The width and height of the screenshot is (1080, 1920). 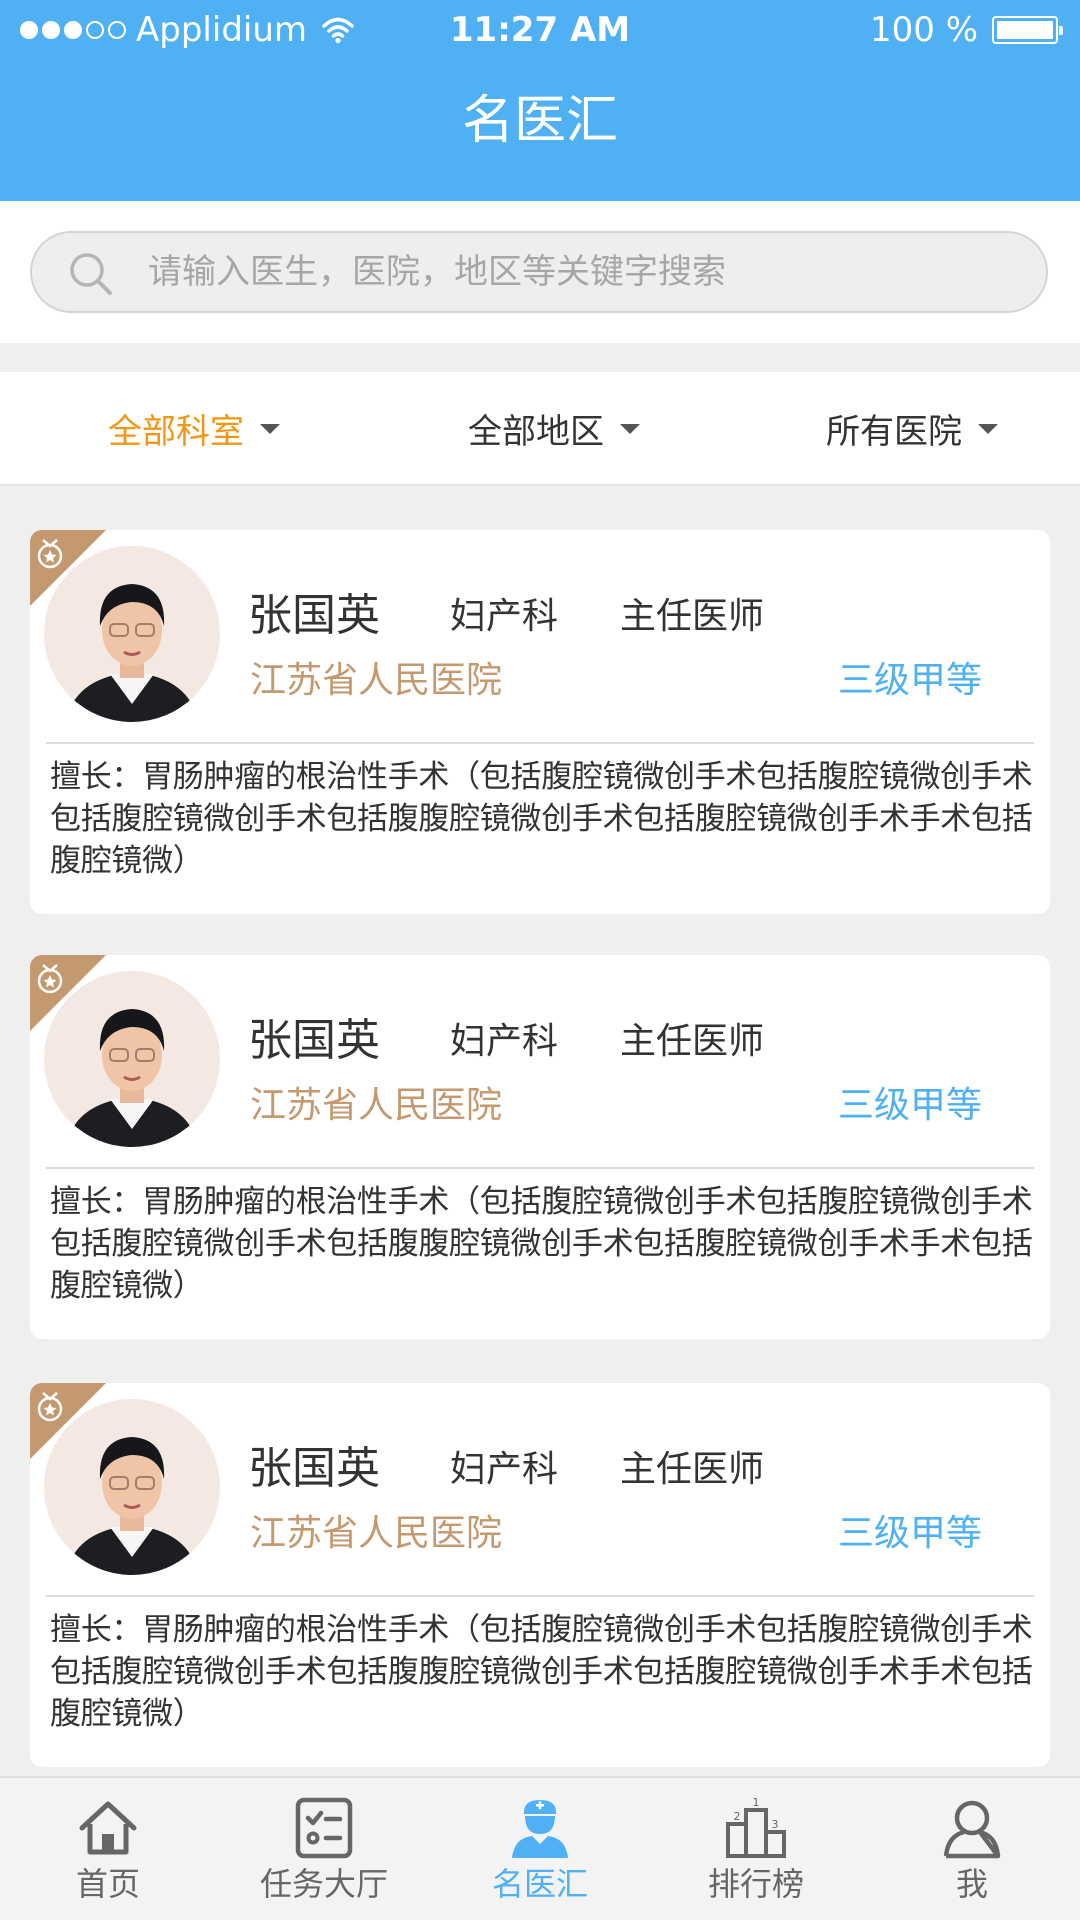 What do you see at coordinates (971, 1884) in the screenshot?
I see `tab-label: 我` at bounding box center [971, 1884].